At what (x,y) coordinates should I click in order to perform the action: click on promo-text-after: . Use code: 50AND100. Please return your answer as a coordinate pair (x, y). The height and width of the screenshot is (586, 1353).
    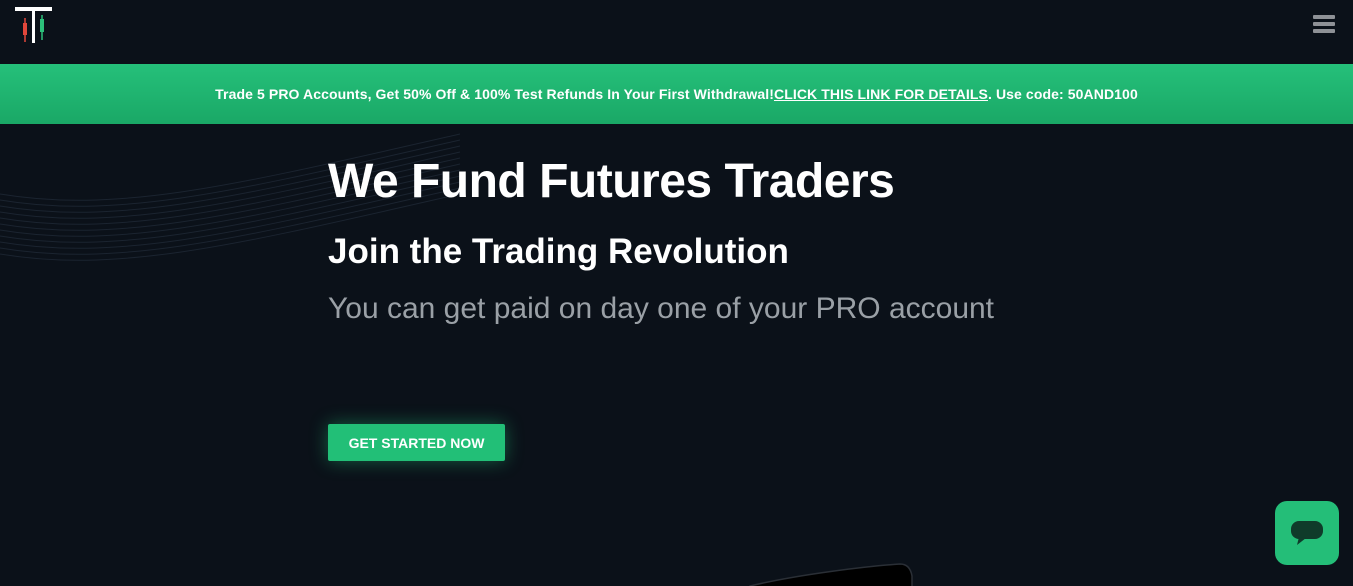
    Looking at the image, I should click on (1062, 94).